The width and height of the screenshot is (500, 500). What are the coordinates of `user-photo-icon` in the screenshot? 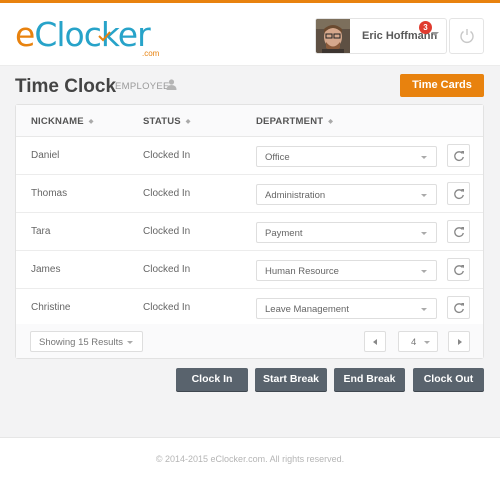 It's located at (333, 36).